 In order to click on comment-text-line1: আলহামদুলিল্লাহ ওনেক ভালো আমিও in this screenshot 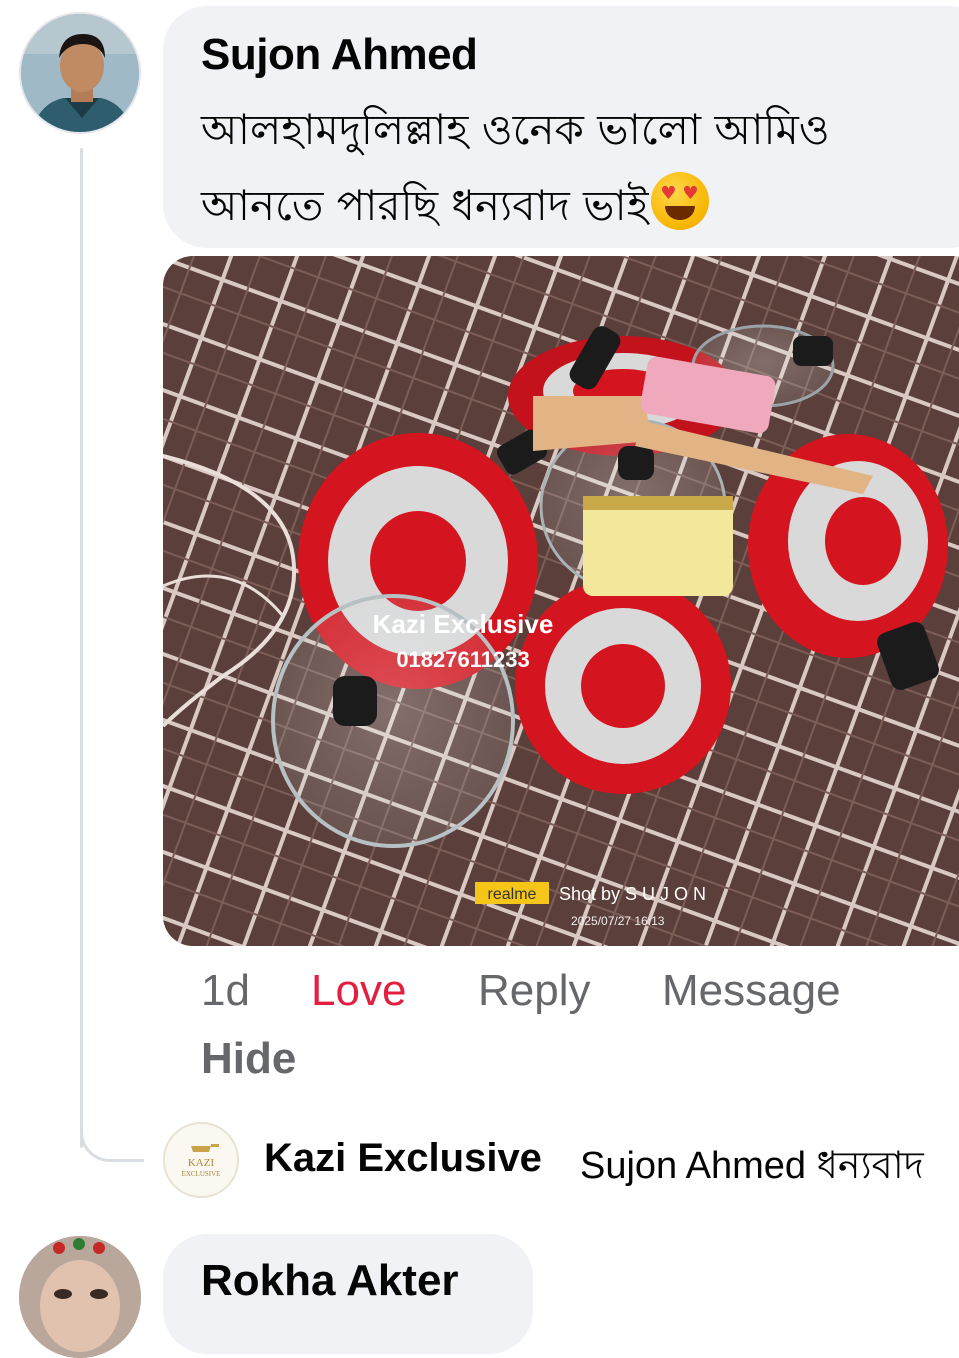, I will do `click(515, 129)`.